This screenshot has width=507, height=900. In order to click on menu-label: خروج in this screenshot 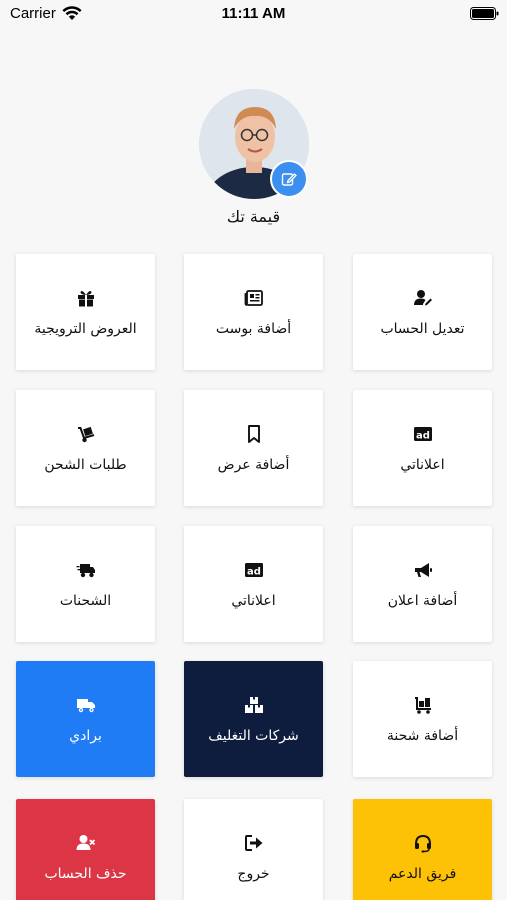, I will do `click(253, 874)`.